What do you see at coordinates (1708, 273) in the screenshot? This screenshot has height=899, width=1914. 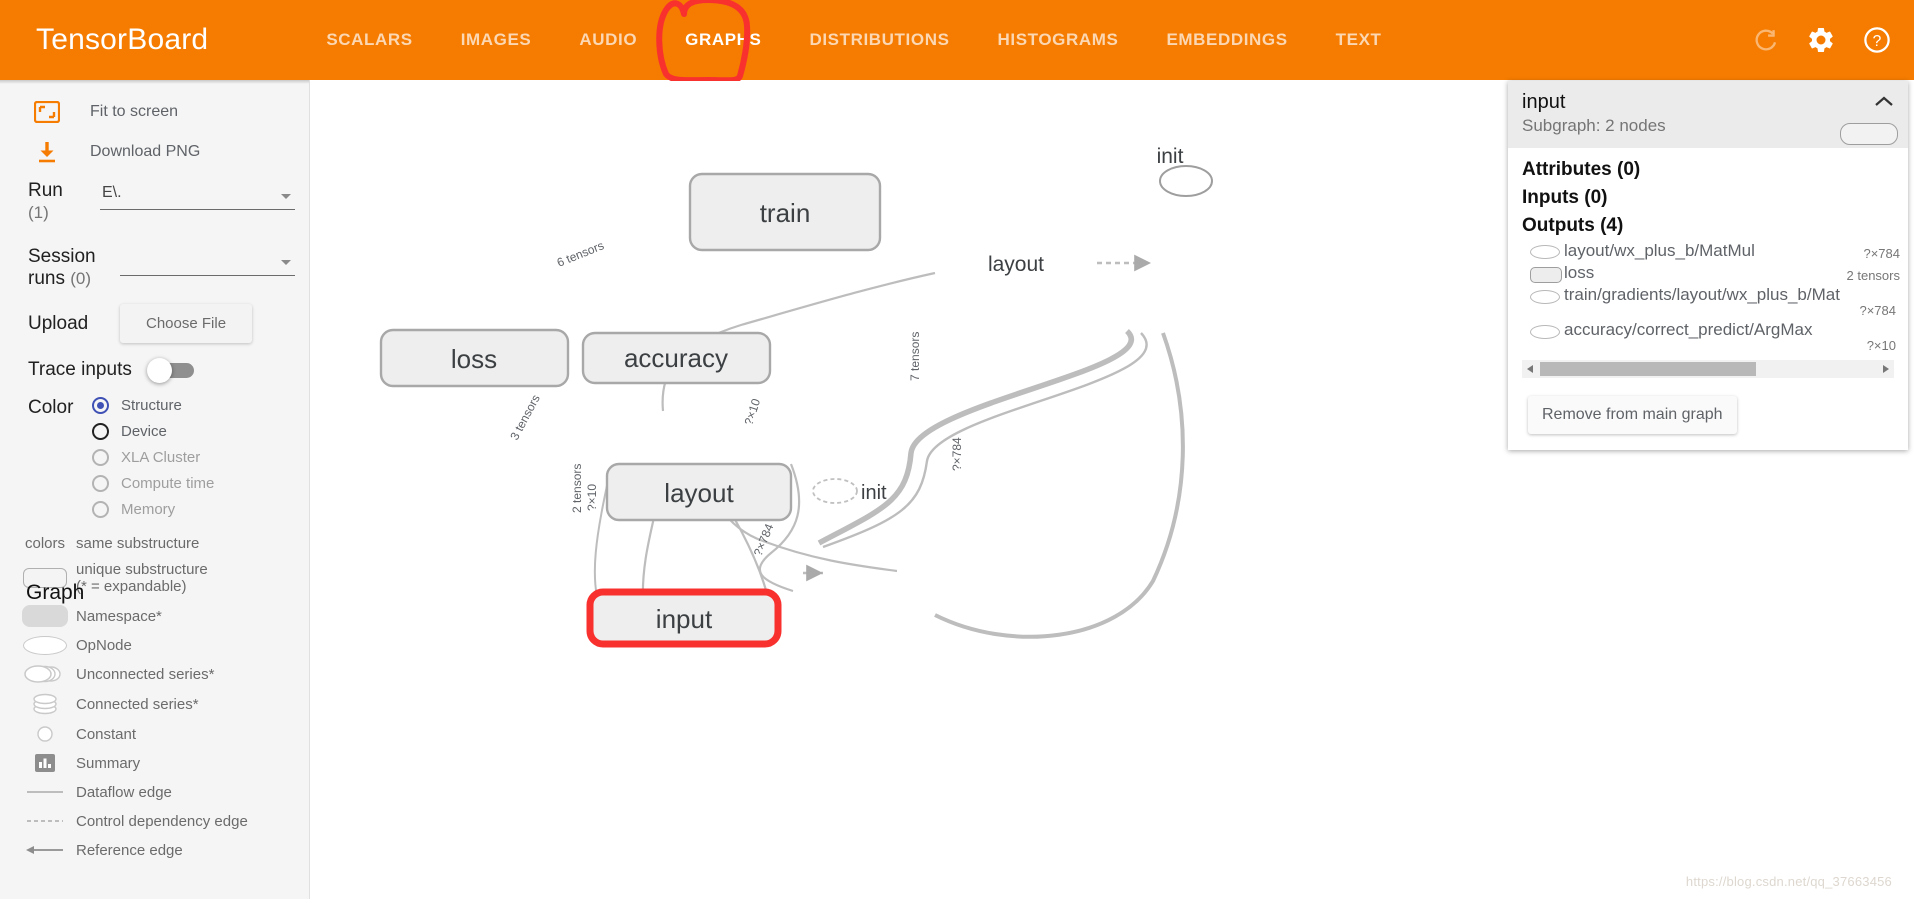 I see `output-item: loss 2 tensors` at bounding box center [1708, 273].